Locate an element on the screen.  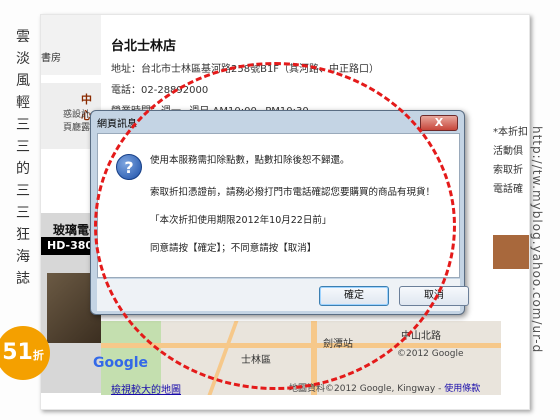
dialog-message-3: 「本次折扣使用期限2012年10月22日前」 is located at coordinates (241, 220).